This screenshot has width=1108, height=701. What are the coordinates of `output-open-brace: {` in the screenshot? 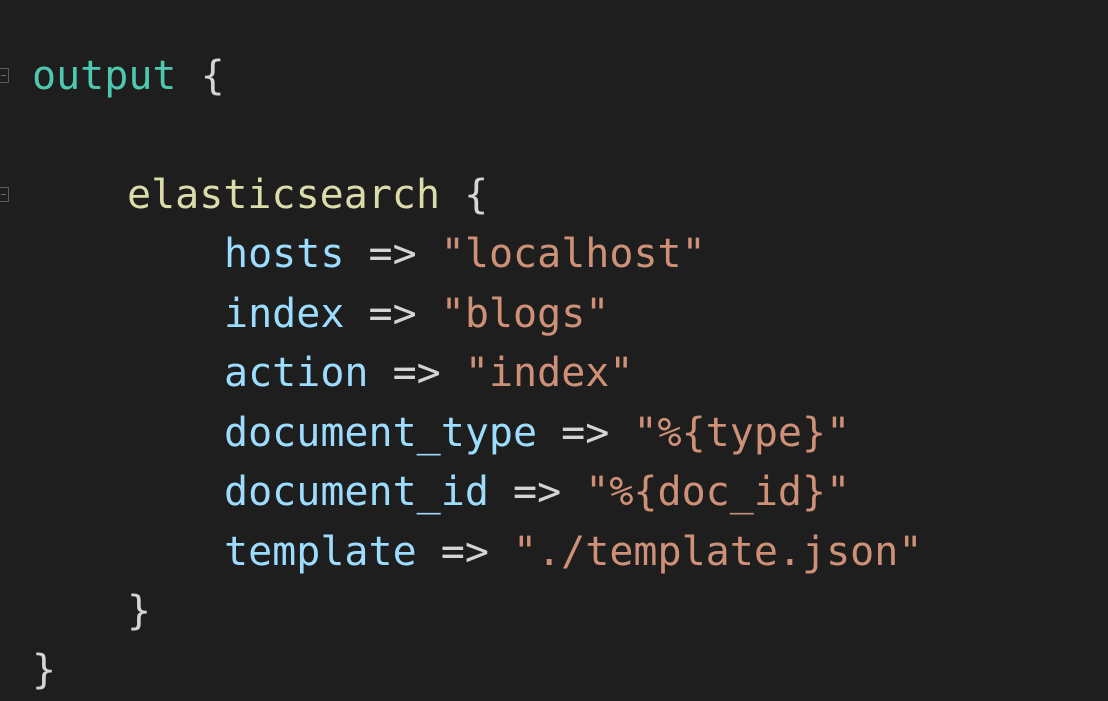 It's located at (212, 76).